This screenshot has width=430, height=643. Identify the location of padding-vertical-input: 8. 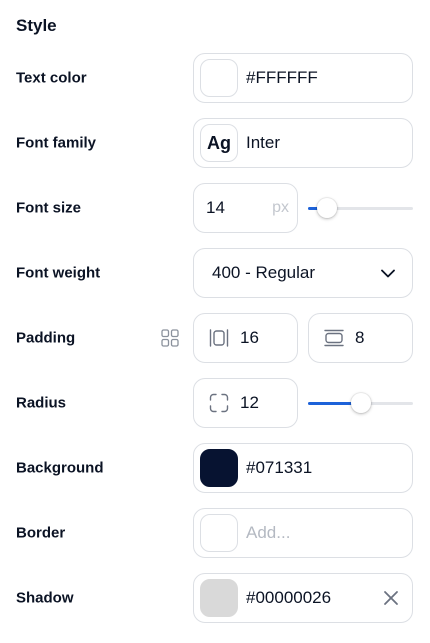
(359, 338).